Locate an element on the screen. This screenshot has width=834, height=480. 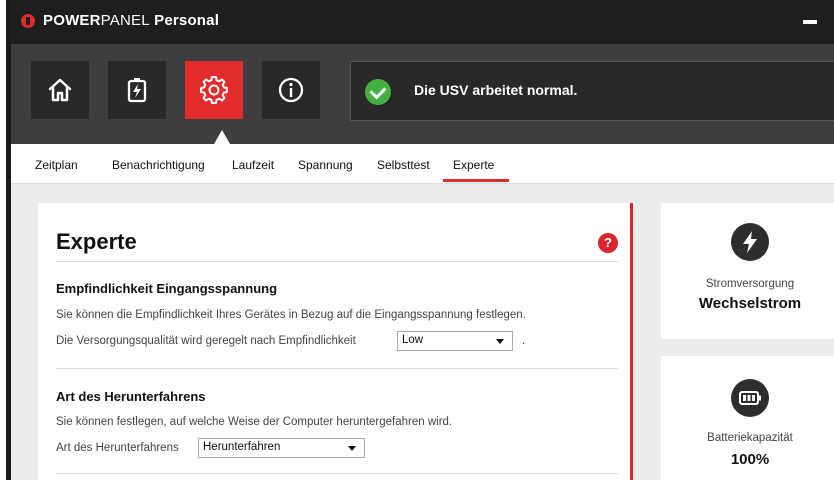
card-value: Wechselstrom is located at coordinates (750, 303).